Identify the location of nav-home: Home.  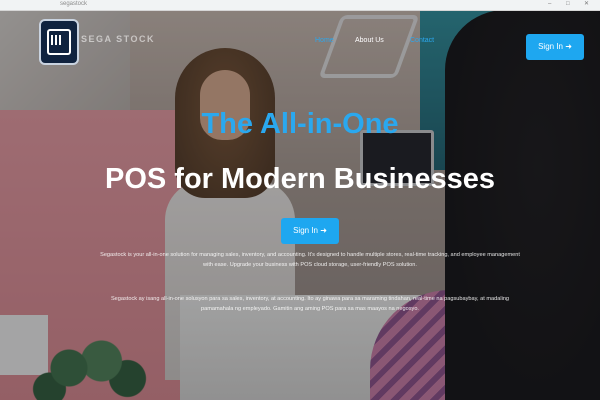
(324, 40).